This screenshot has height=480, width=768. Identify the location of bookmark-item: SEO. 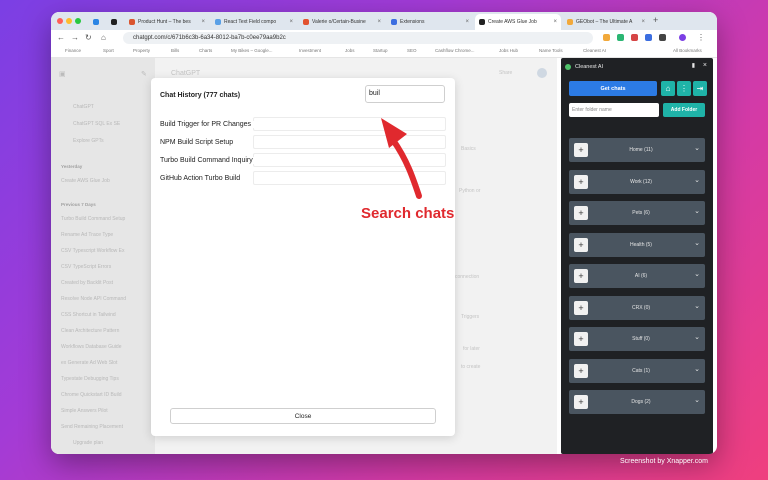
(412, 50).